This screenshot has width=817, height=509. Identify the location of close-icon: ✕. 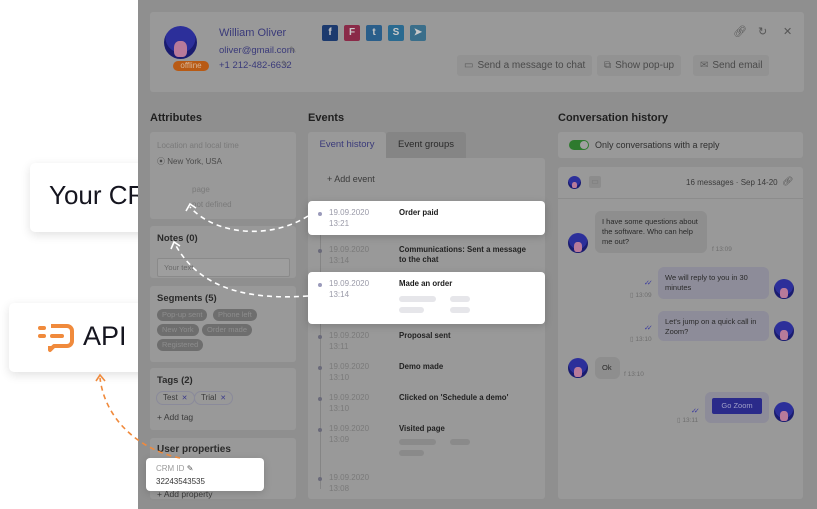
(787, 31).